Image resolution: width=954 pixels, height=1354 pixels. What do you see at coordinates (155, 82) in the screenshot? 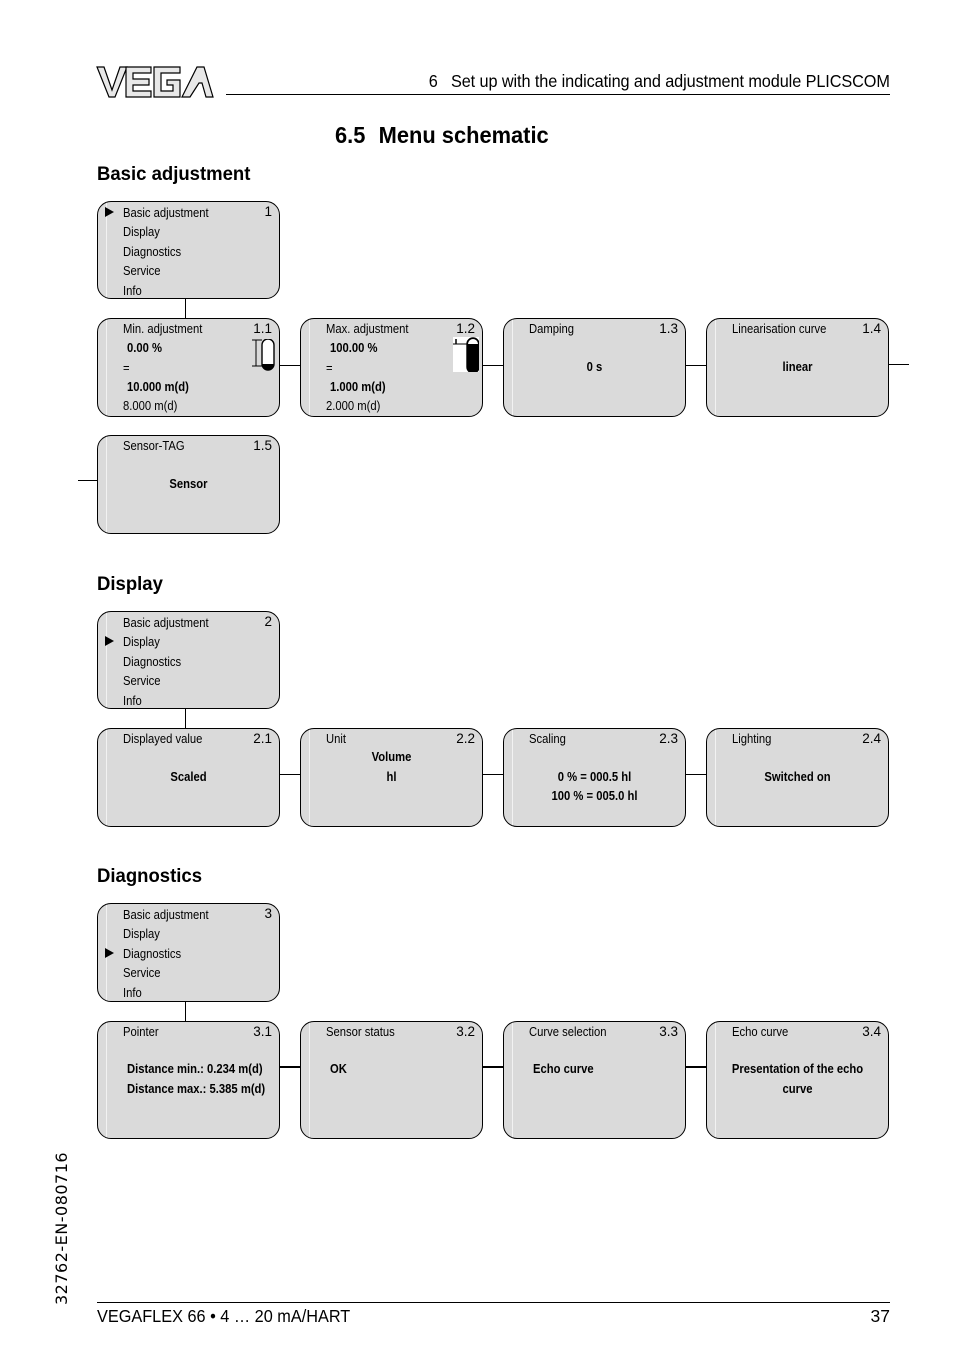
I see `vega-logo` at bounding box center [155, 82].